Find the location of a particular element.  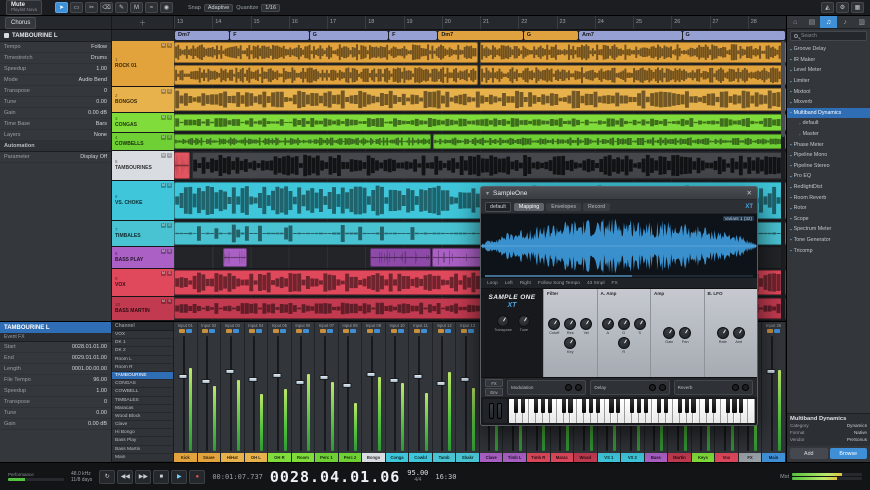

inspector-row-value: 0 is located at coordinates (105, 91).